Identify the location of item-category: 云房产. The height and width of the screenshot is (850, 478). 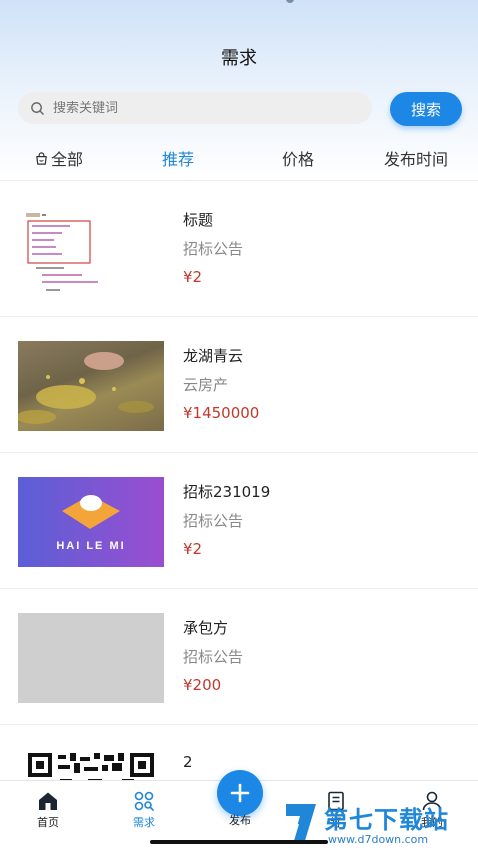
(206, 385).